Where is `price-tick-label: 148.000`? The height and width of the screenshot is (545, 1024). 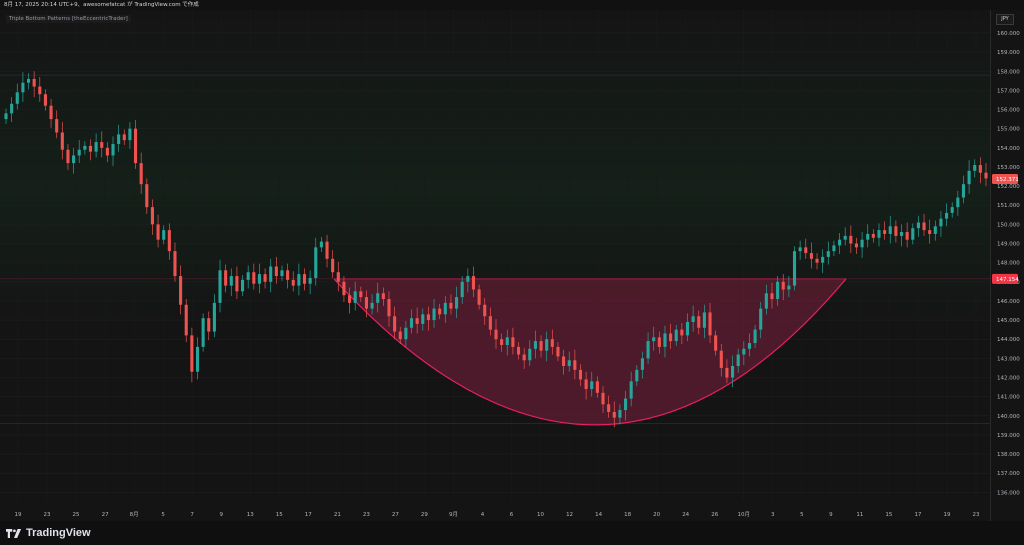
price-tick-label: 148.000 is located at coordinates (1008, 264).